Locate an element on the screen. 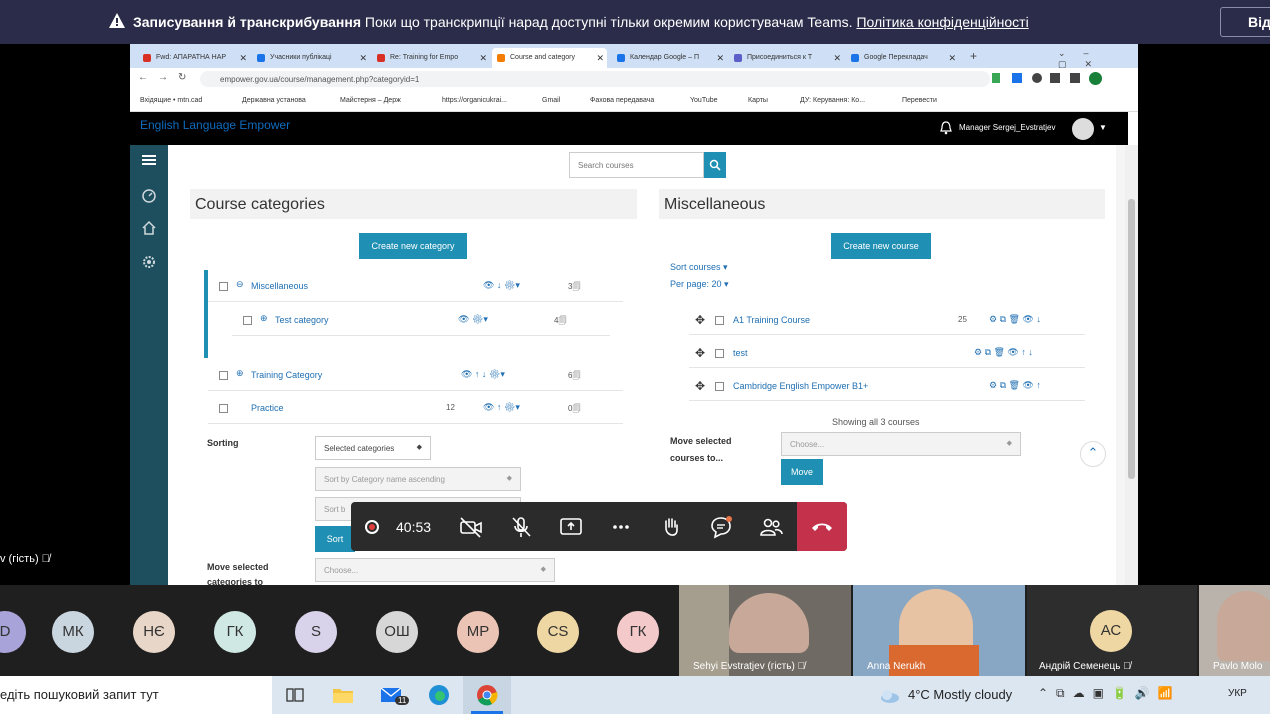  participant-avatar: D is located at coordinates (13, 632).